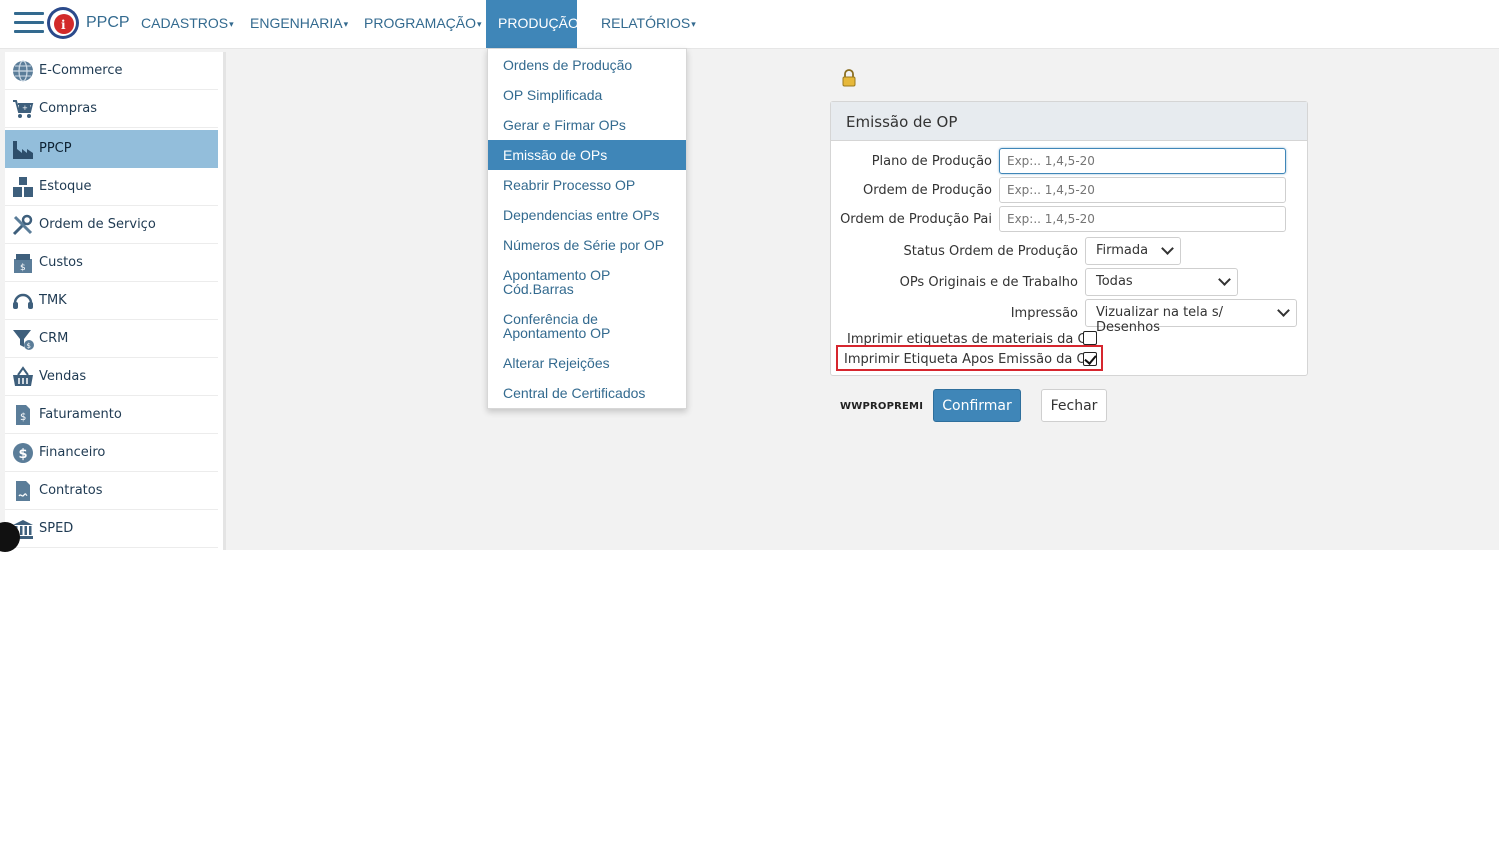 The width and height of the screenshot is (1499, 860). What do you see at coordinates (108, 22) in the screenshot?
I see `app-name: PPCP` at bounding box center [108, 22].